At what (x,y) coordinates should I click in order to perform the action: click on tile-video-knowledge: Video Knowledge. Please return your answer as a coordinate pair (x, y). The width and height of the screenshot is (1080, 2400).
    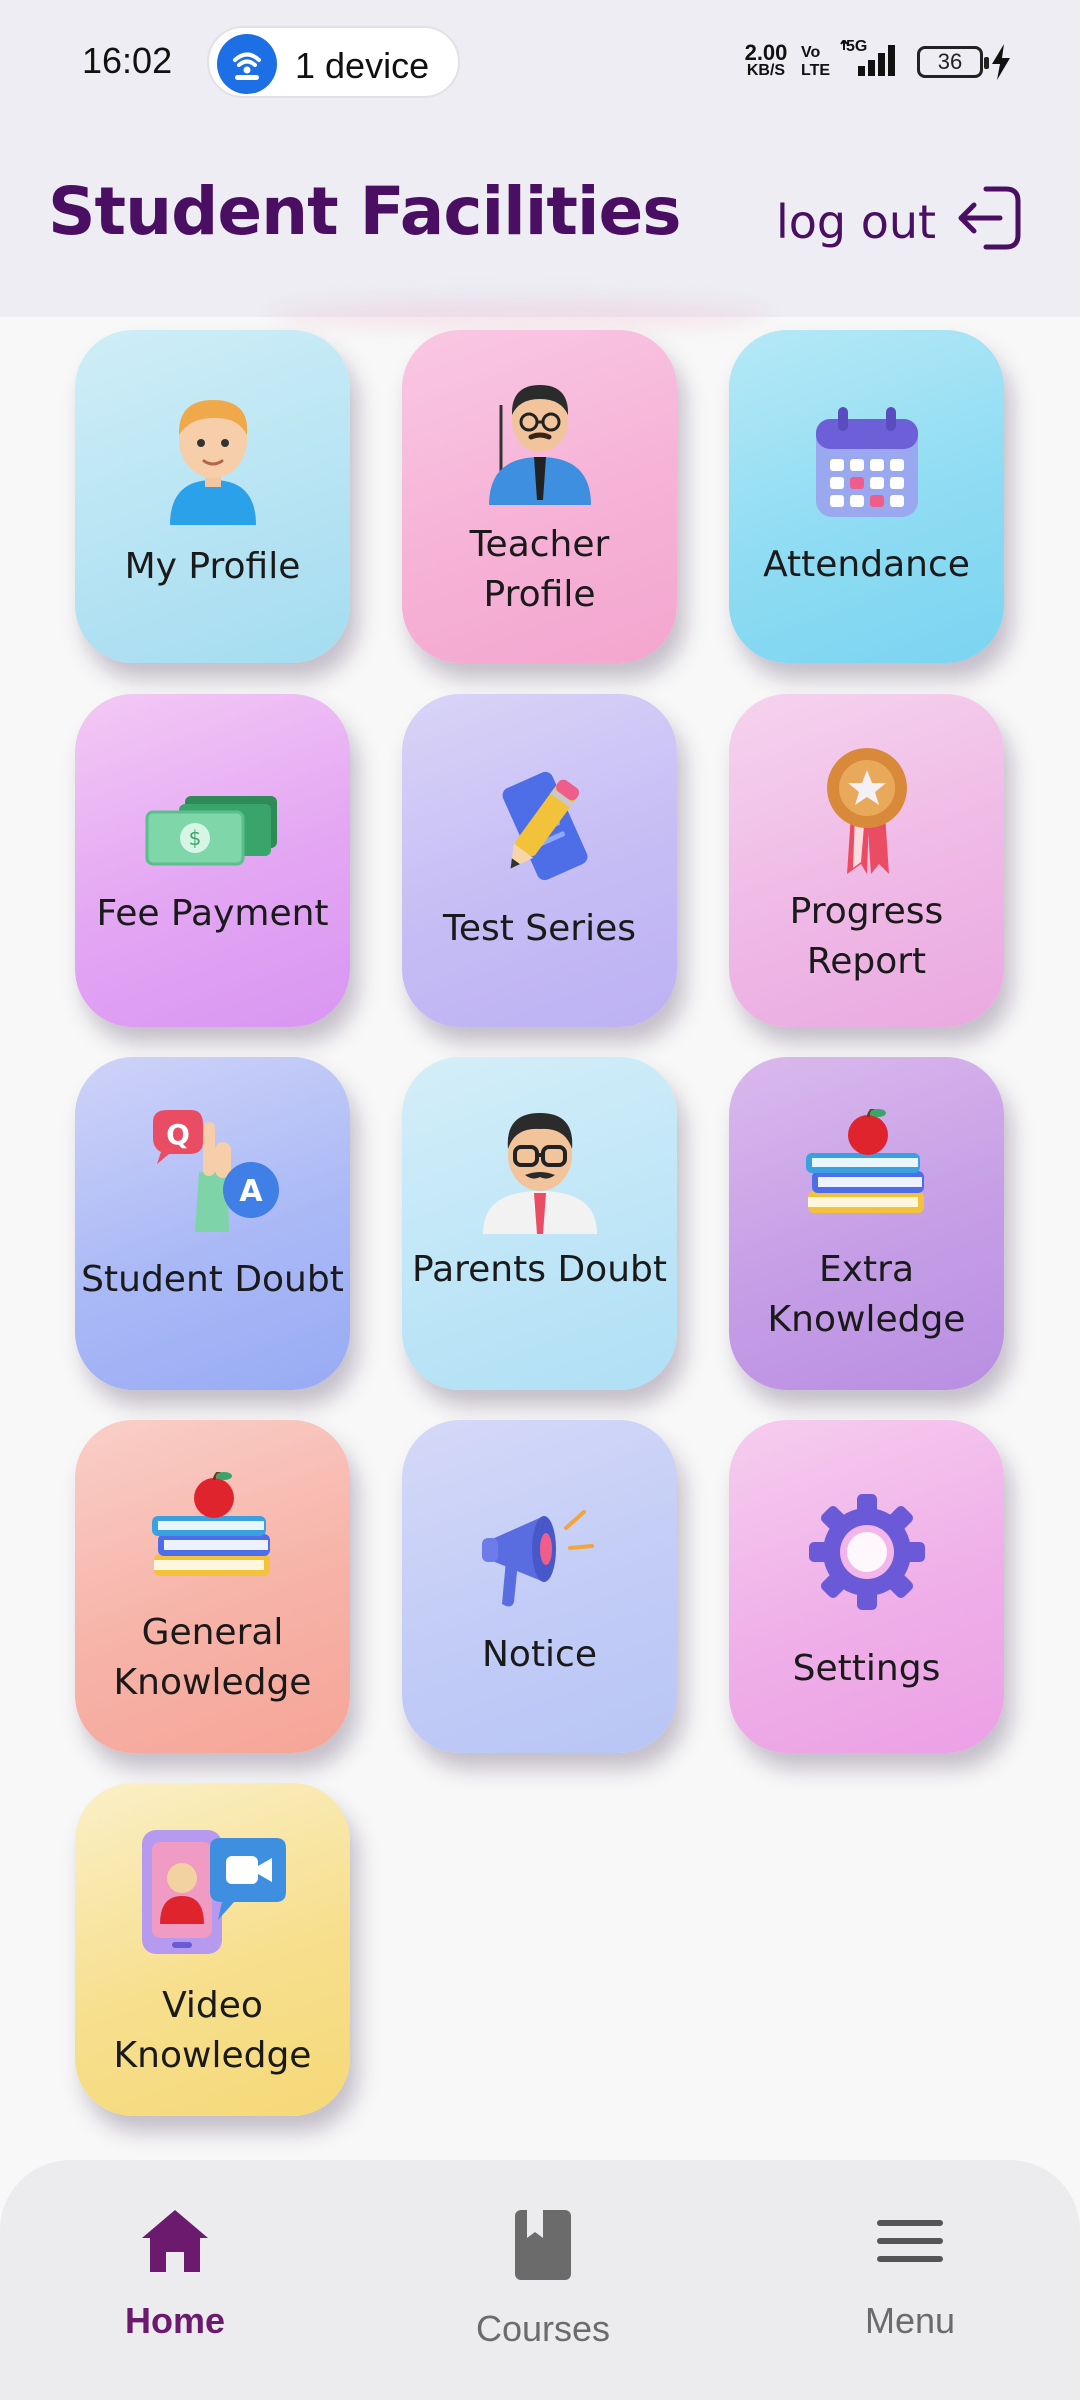
    Looking at the image, I should click on (212, 1949).